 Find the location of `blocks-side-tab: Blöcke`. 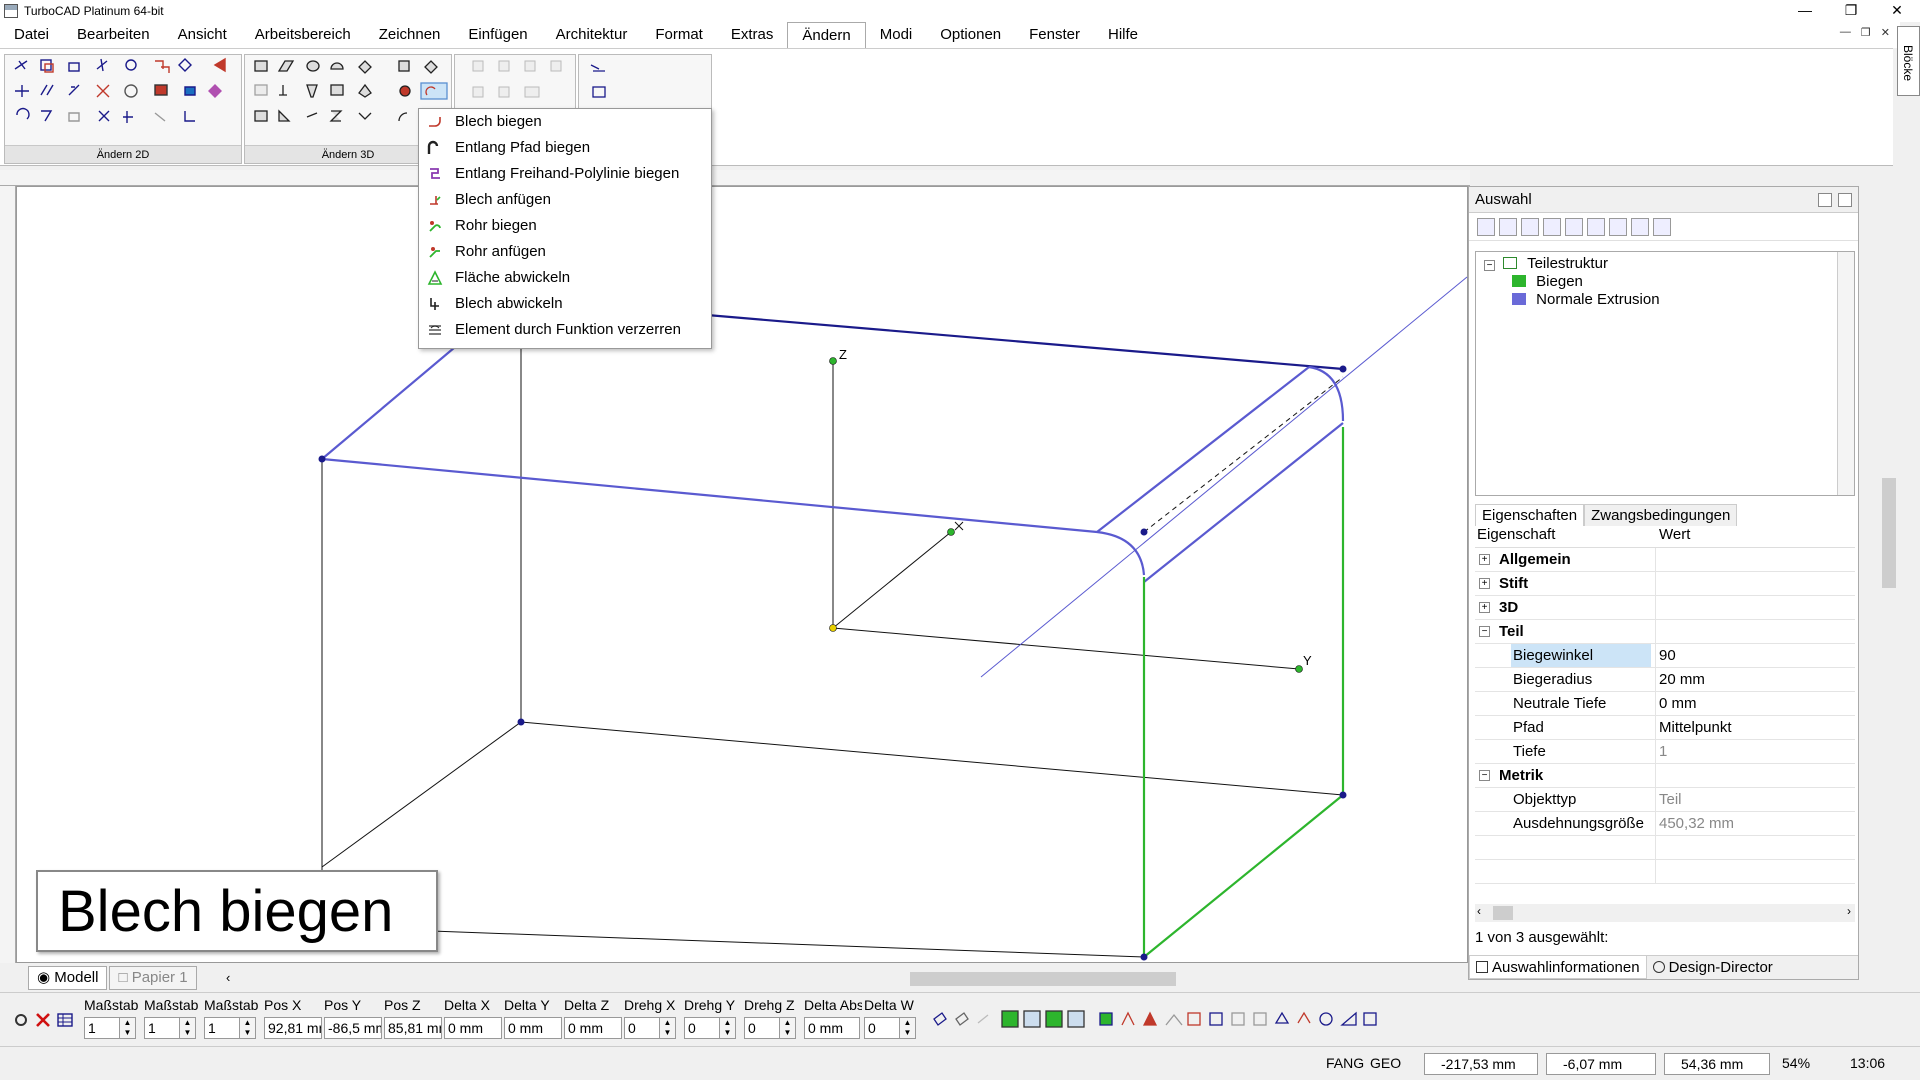

blocks-side-tab: Blöcke is located at coordinates (1908, 61).